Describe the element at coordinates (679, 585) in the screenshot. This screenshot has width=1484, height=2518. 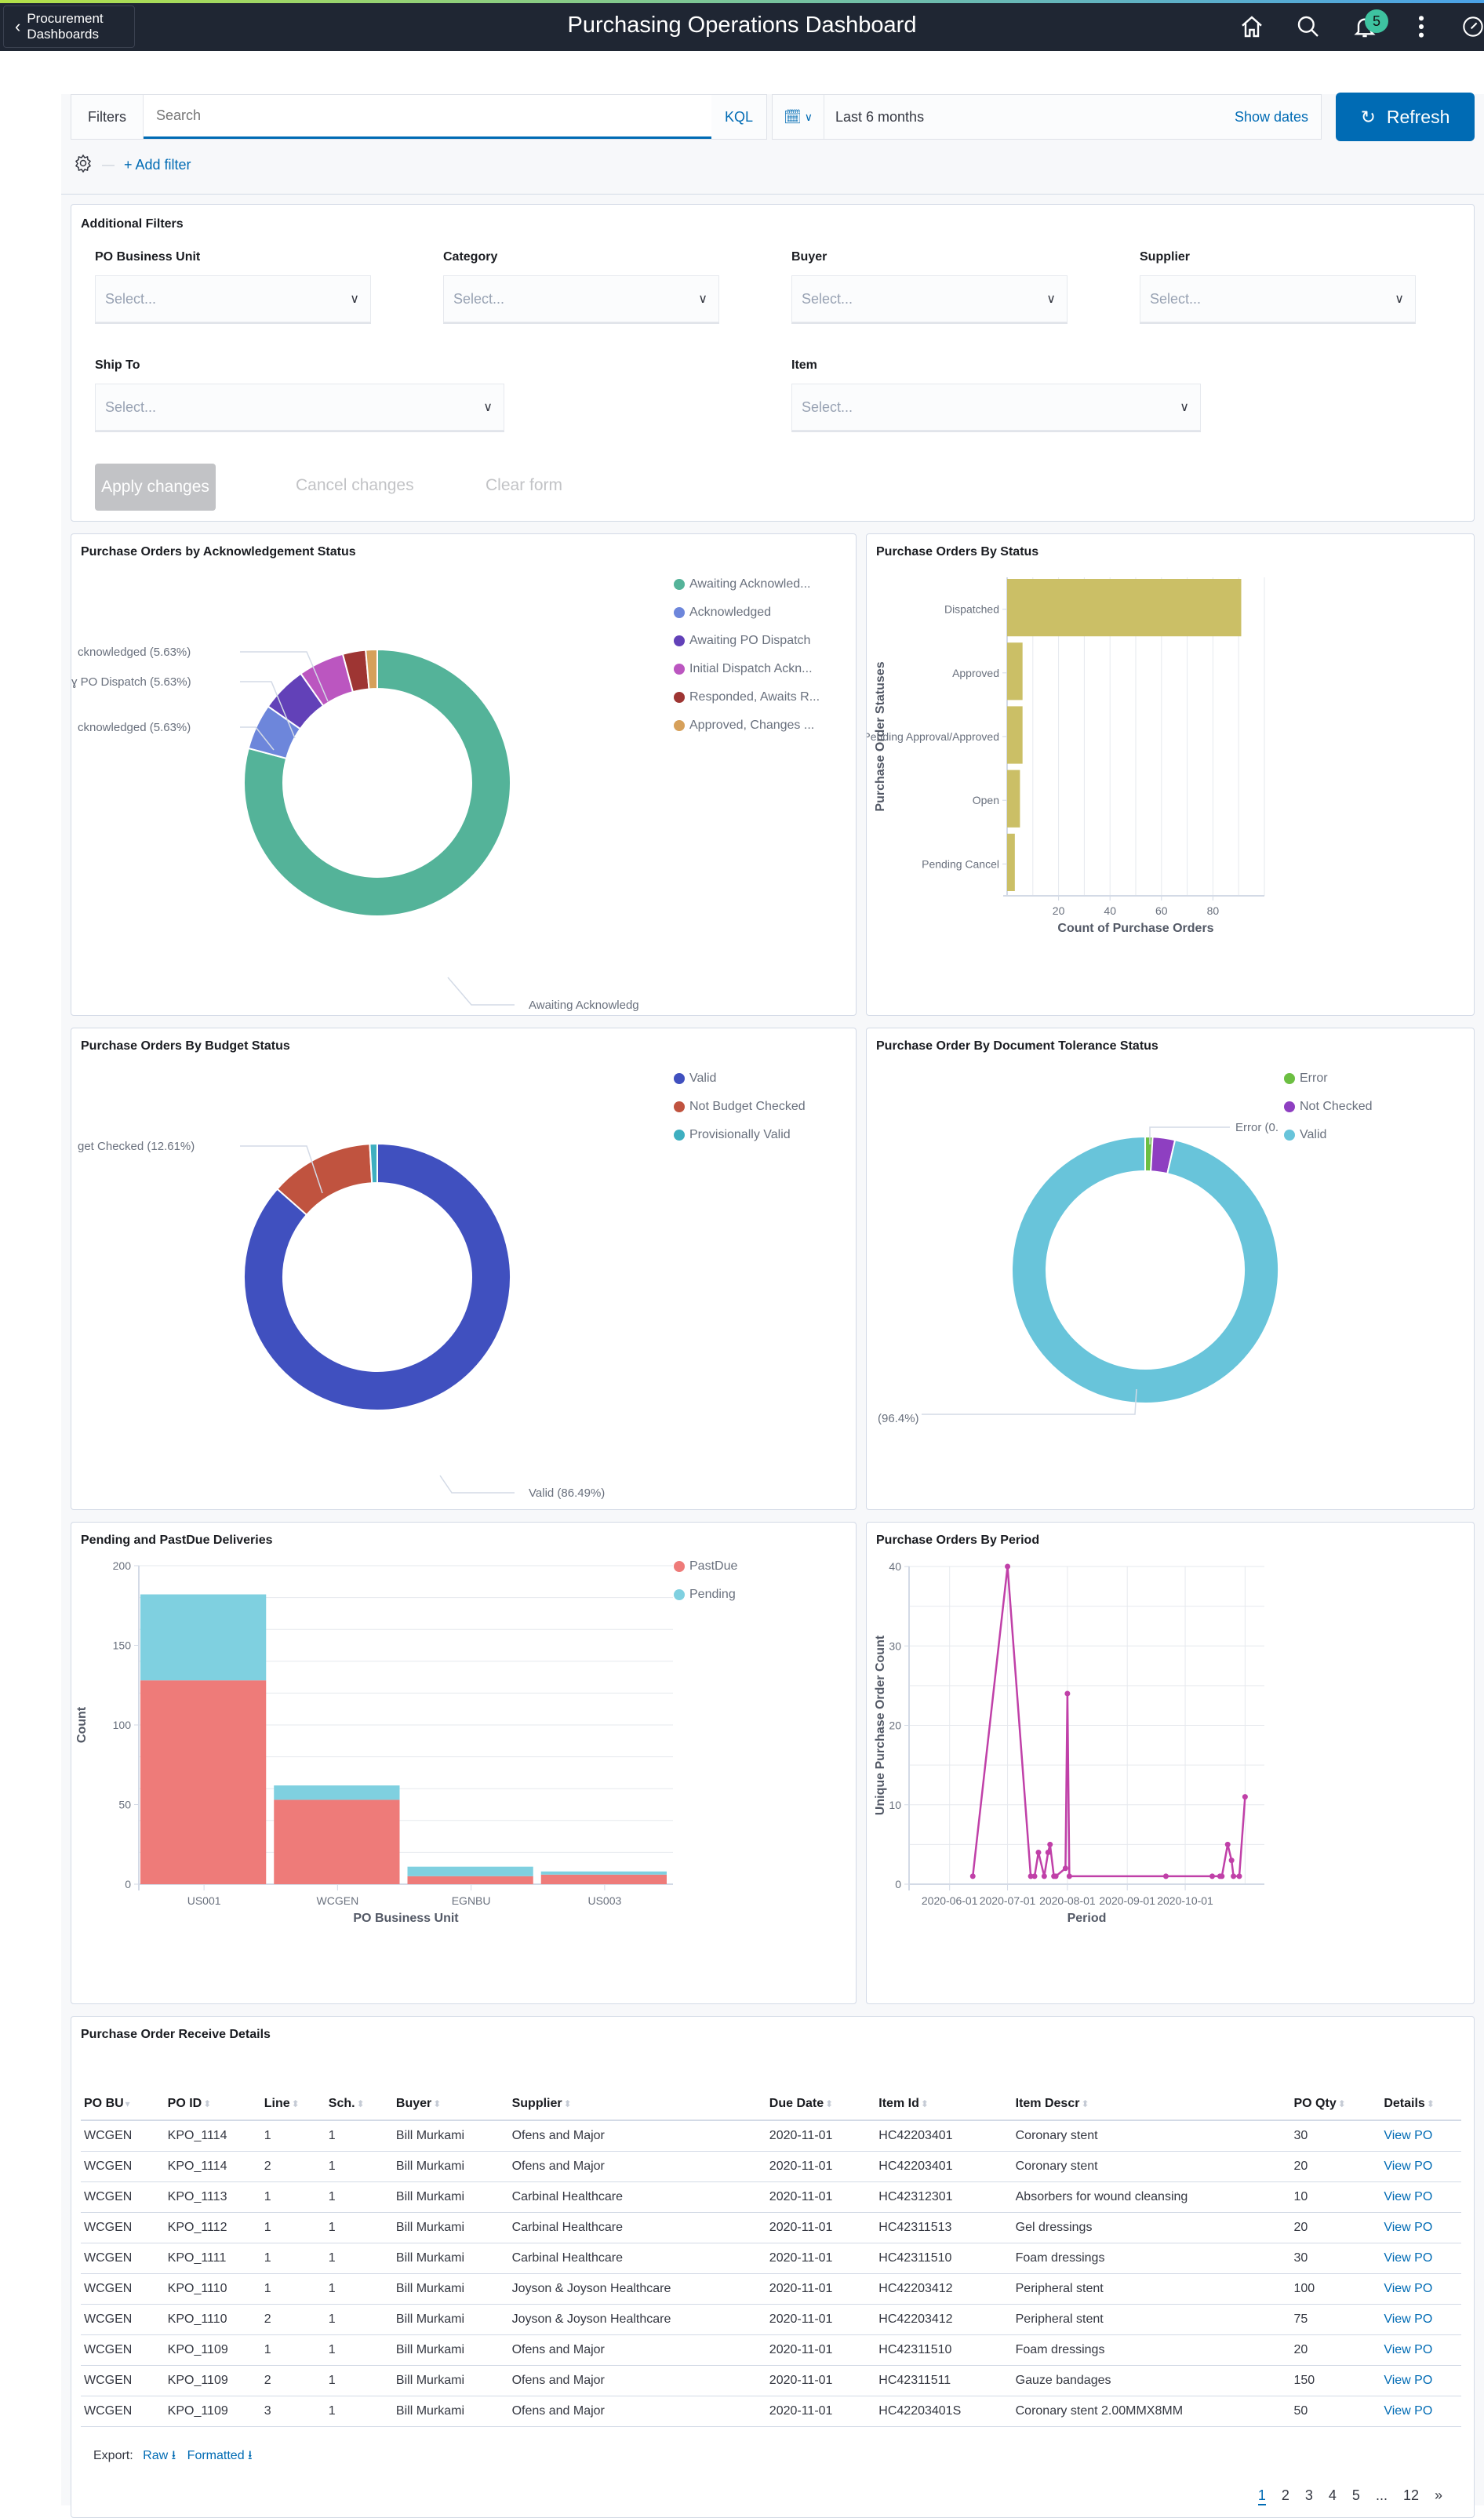
I see `legend-swatch` at that location.